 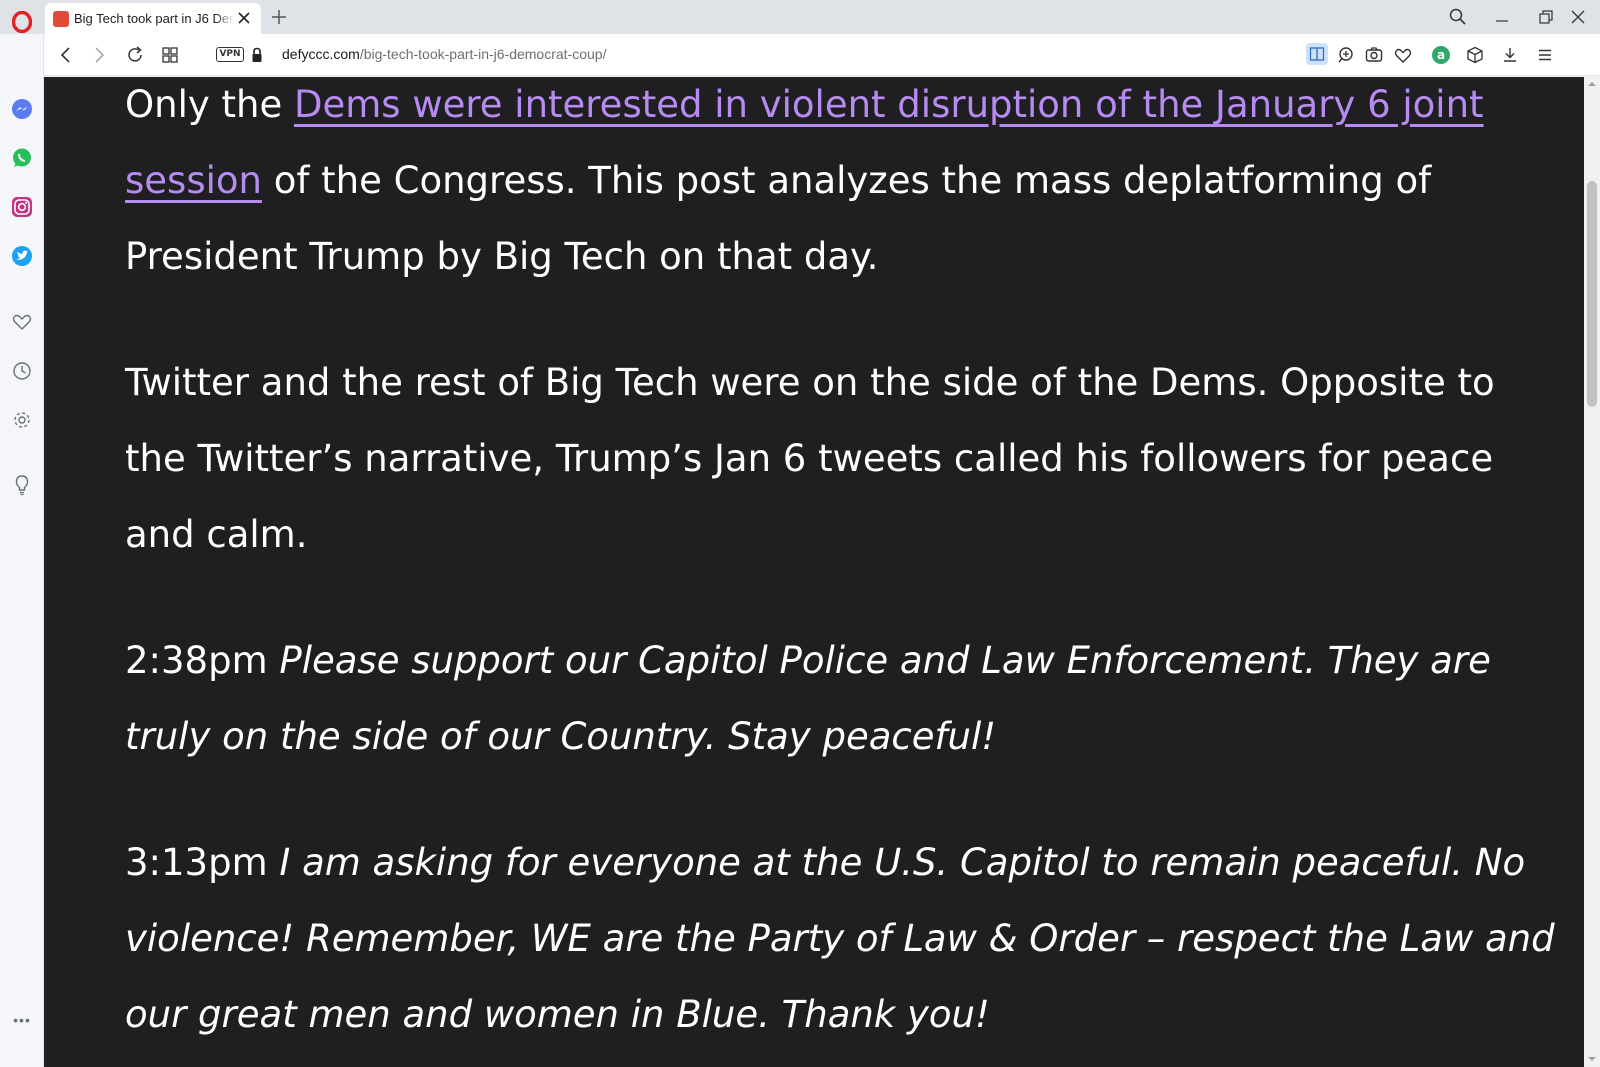 I want to click on whatsapp-icon, so click(x=22, y=158).